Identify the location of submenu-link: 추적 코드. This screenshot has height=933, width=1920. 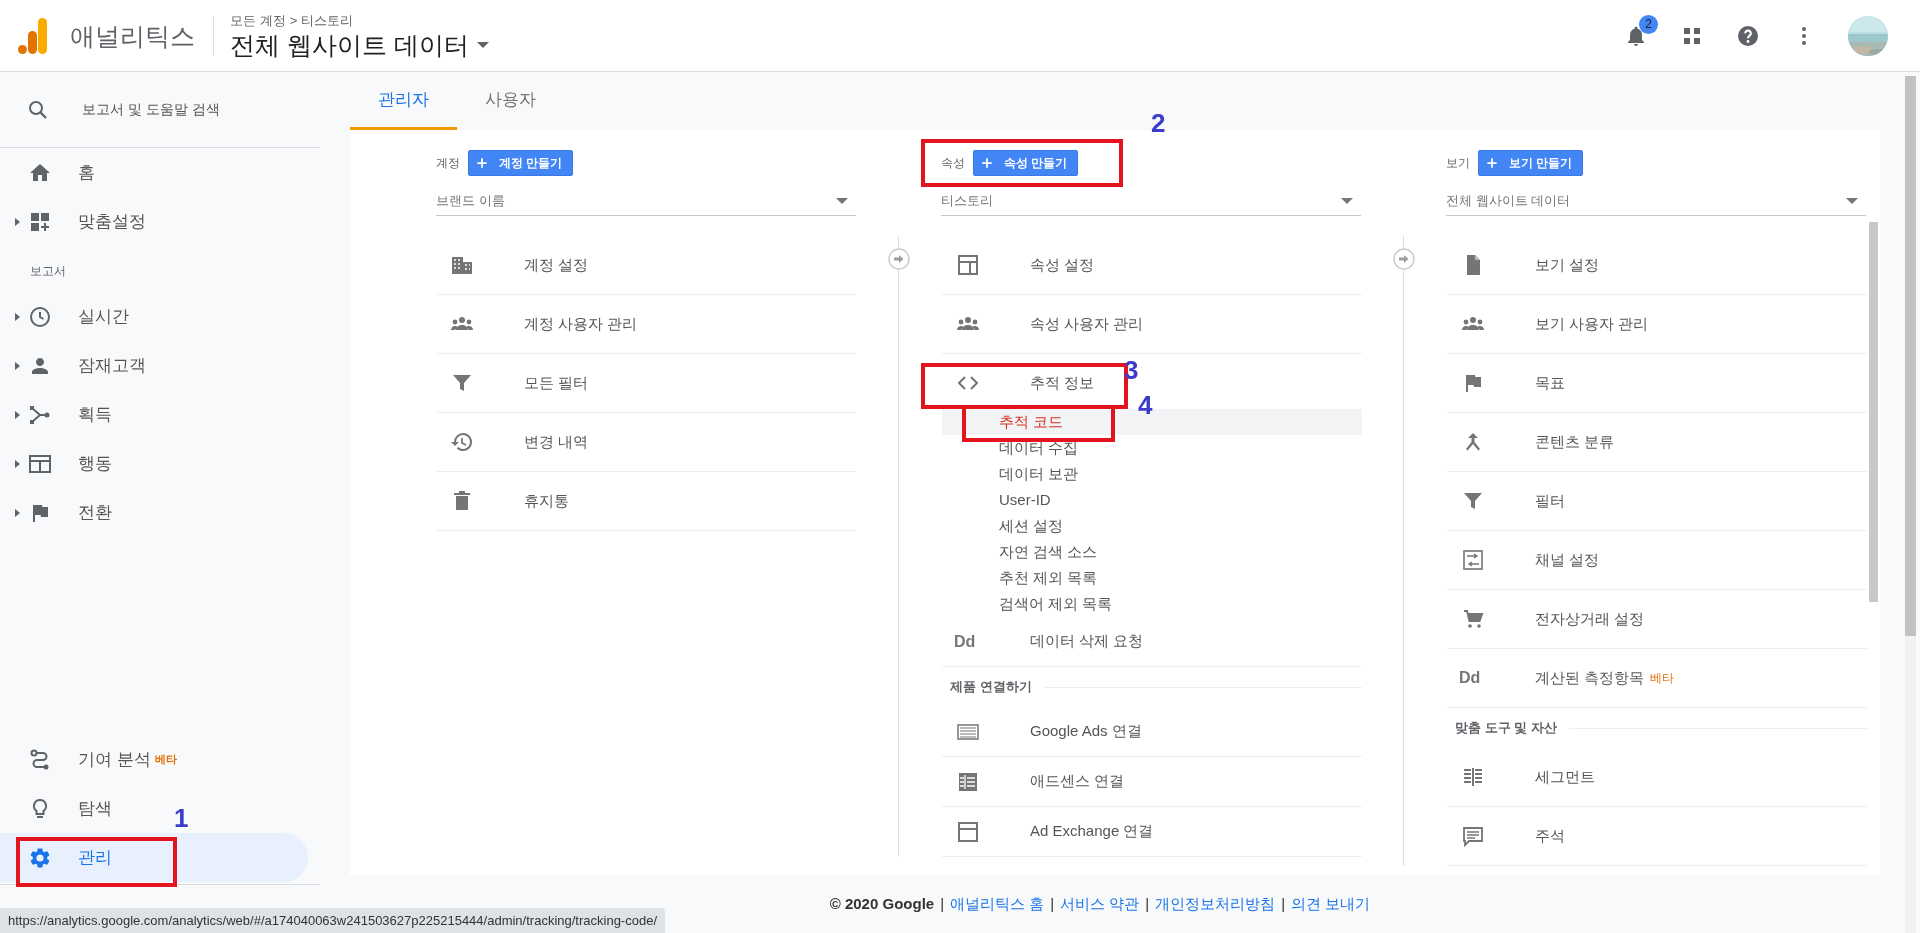
(1031, 422).